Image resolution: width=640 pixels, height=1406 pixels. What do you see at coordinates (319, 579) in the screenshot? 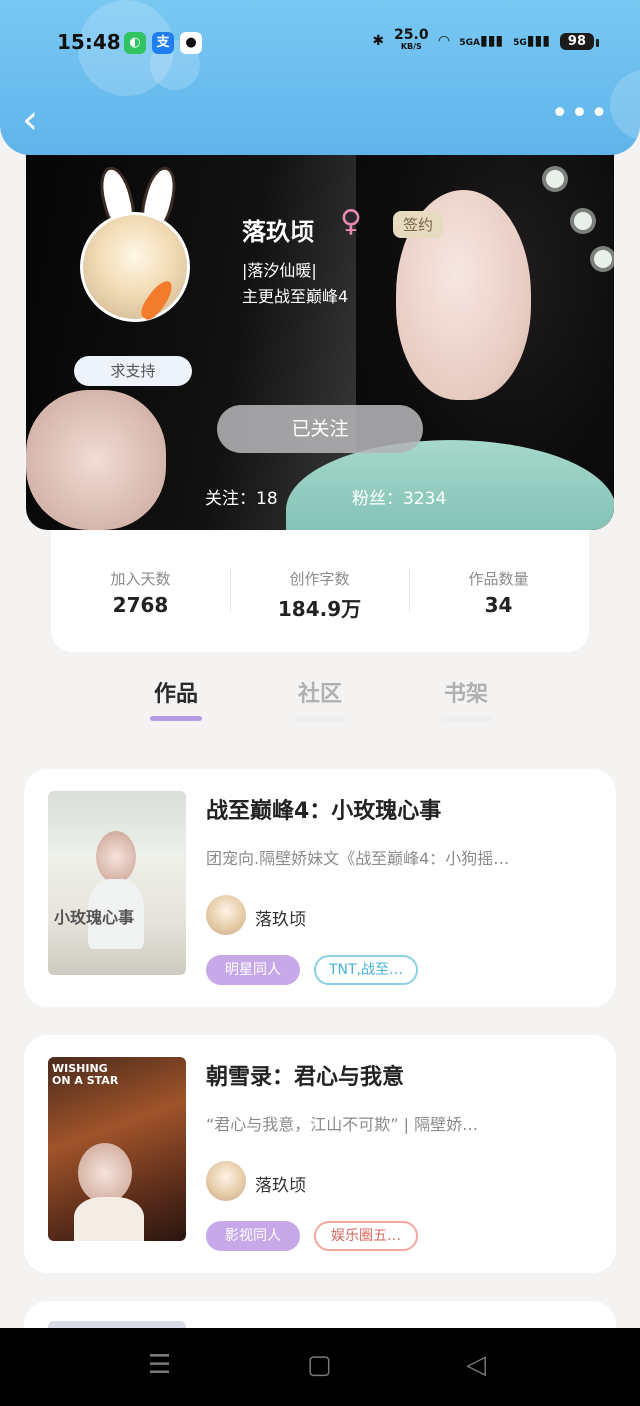
I see `stat-label: 创作字数` at bounding box center [319, 579].